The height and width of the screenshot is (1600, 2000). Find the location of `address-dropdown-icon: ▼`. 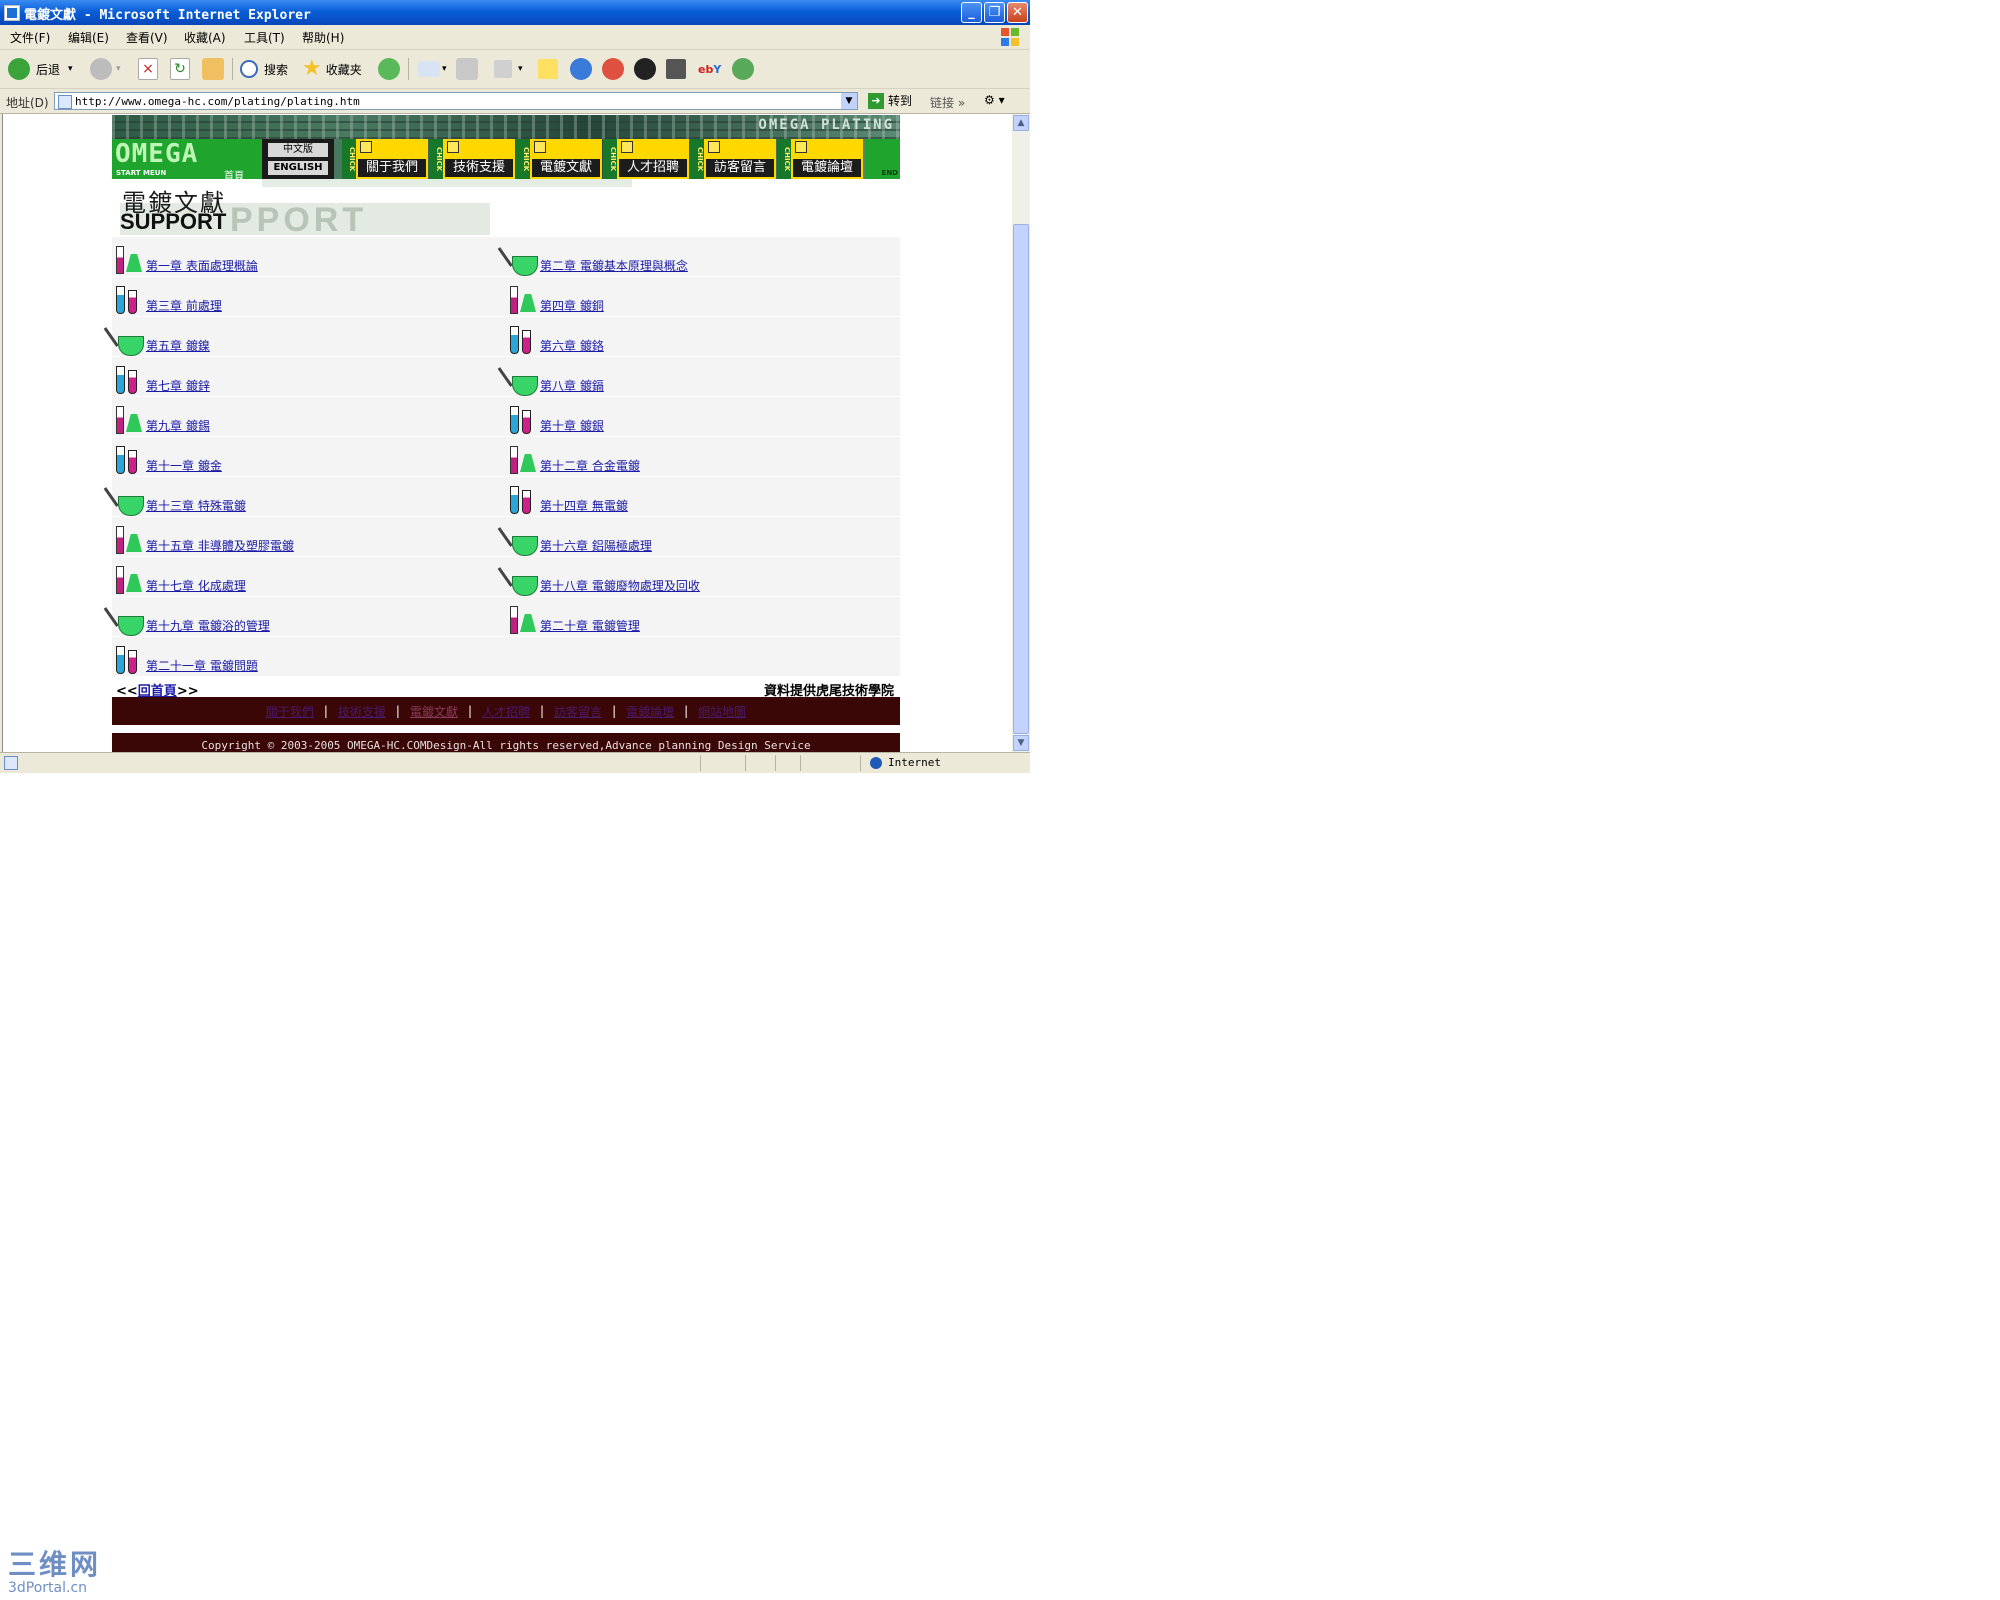

address-dropdown-icon: ▼ is located at coordinates (849, 101).